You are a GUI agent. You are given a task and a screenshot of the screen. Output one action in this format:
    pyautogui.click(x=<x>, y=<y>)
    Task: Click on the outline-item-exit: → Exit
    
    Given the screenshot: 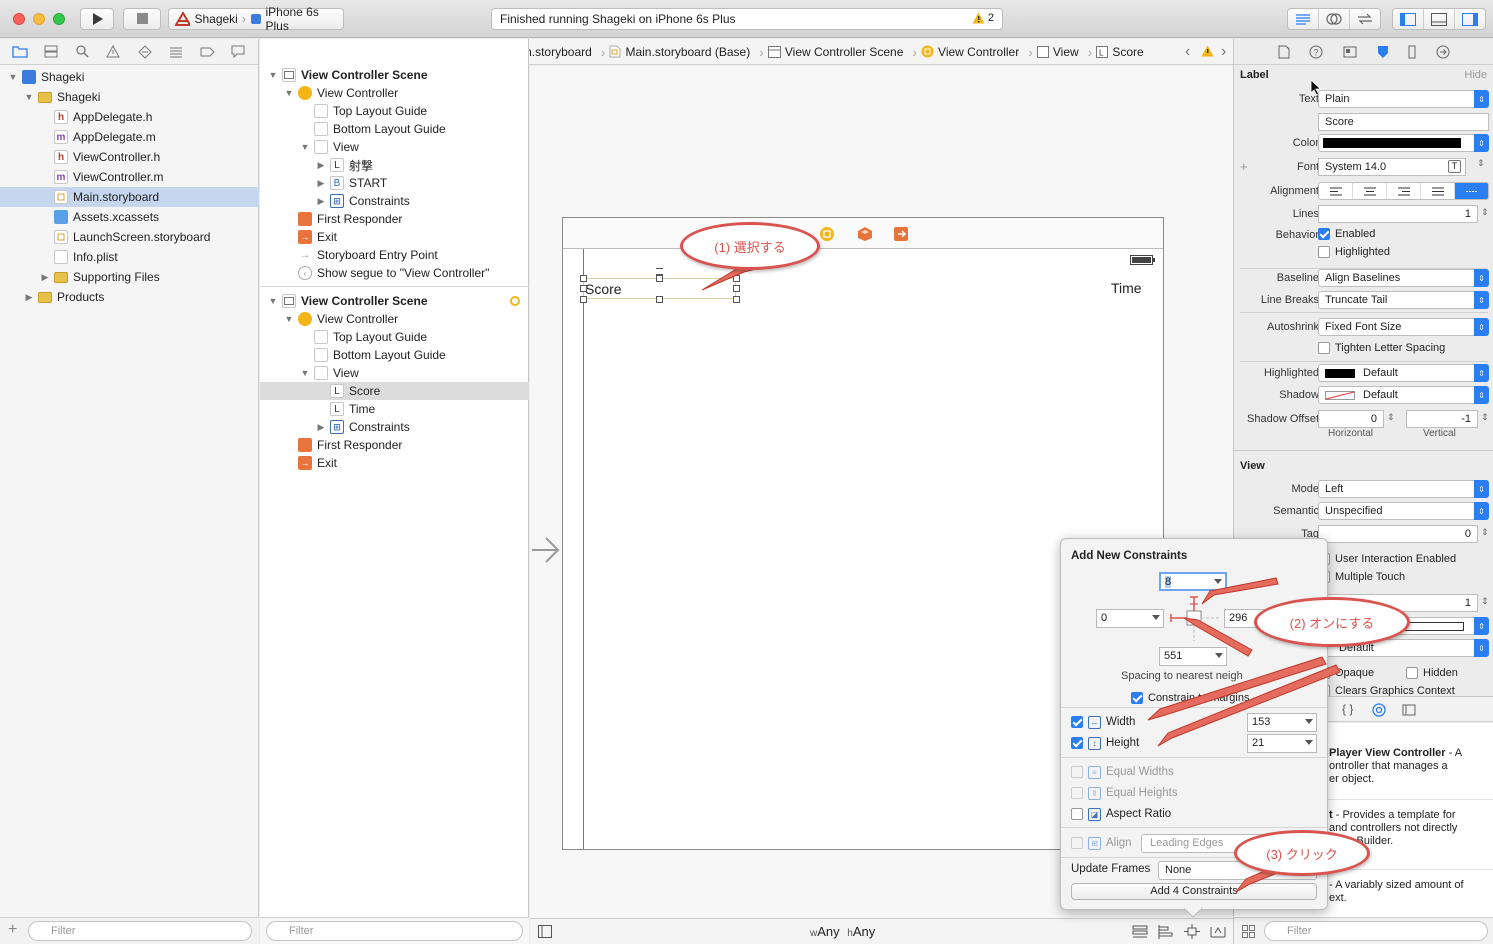 What is the action you would take?
    pyautogui.click(x=394, y=463)
    